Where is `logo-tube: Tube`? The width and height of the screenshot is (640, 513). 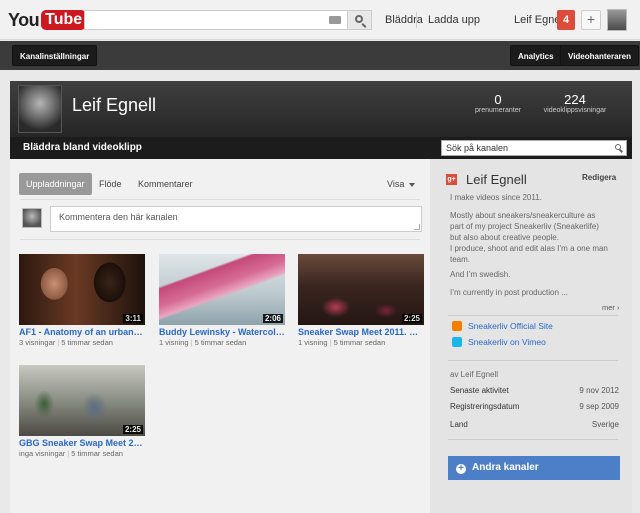 logo-tube: Tube is located at coordinates (64, 20).